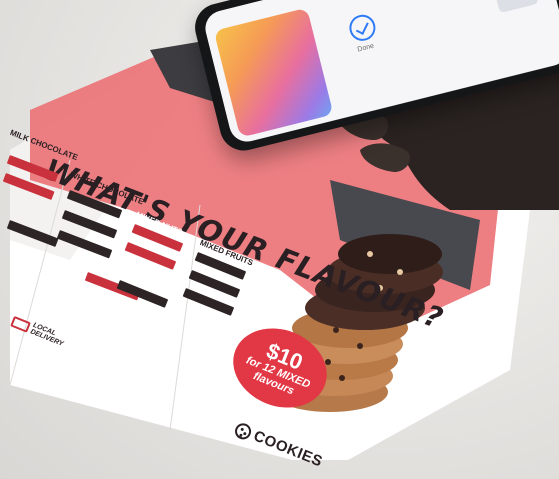  What do you see at coordinates (362, 28) in the screenshot?
I see `checkmark-icon` at bounding box center [362, 28].